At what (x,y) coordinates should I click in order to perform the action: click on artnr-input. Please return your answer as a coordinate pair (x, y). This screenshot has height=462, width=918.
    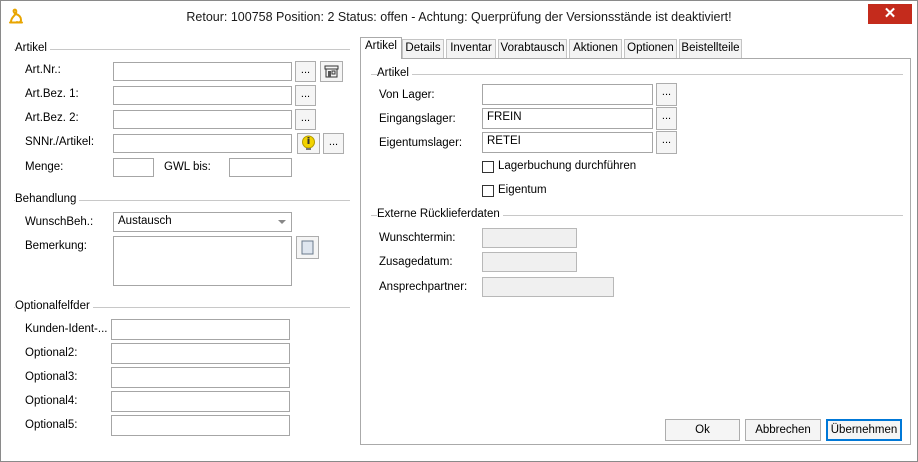
    Looking at the image, I should click on (202, 71).